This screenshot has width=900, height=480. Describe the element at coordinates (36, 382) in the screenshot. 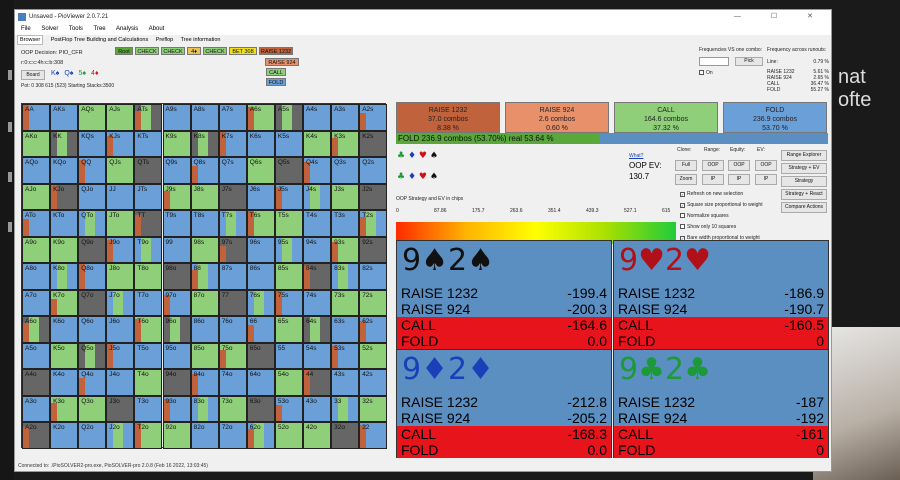

I see `range-cell: A4o` at that location.